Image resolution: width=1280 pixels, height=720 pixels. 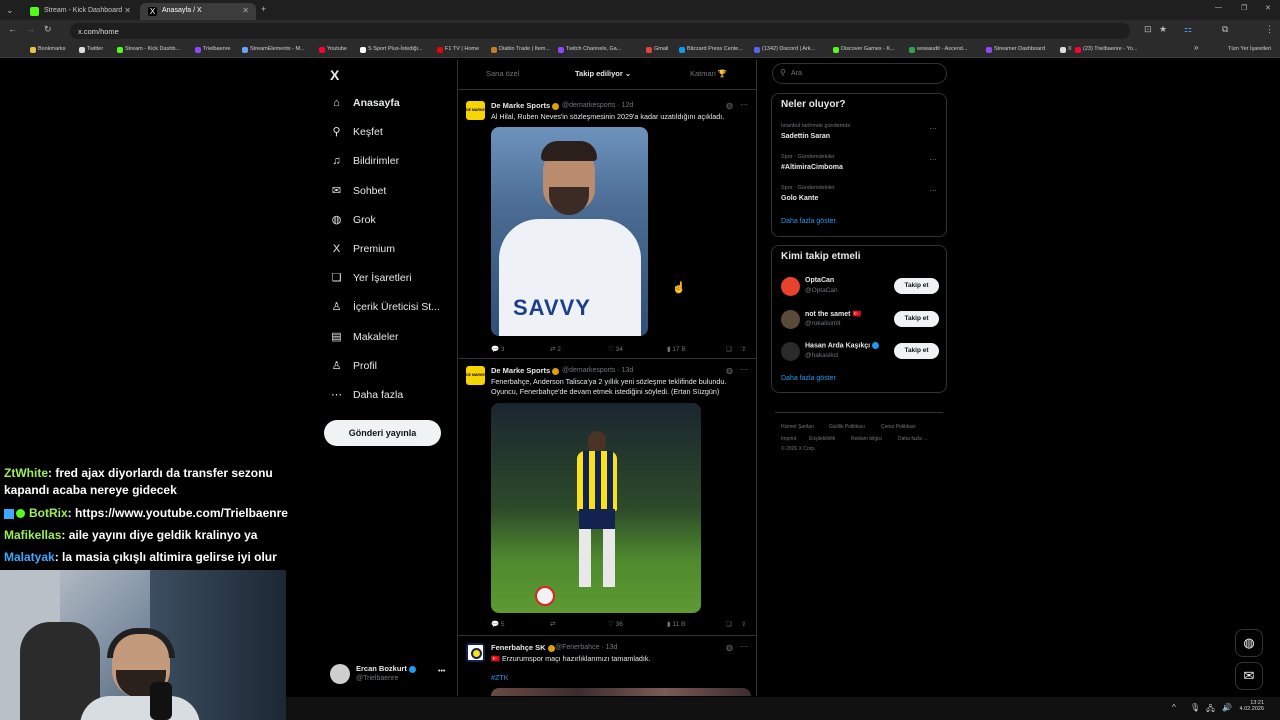 I want to click on new-tab-icon: +, so click(x=263, y=9).